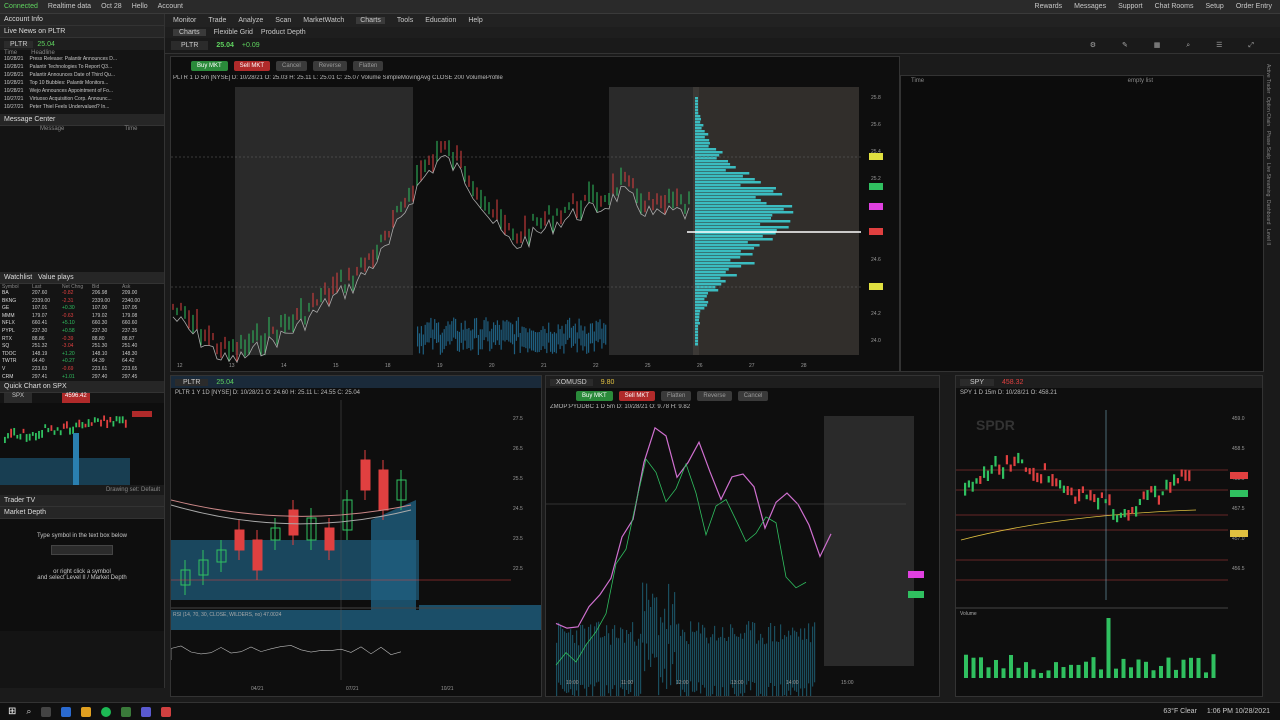  I want to click on c3-cancel-button: Cancel, so click(753, 396).